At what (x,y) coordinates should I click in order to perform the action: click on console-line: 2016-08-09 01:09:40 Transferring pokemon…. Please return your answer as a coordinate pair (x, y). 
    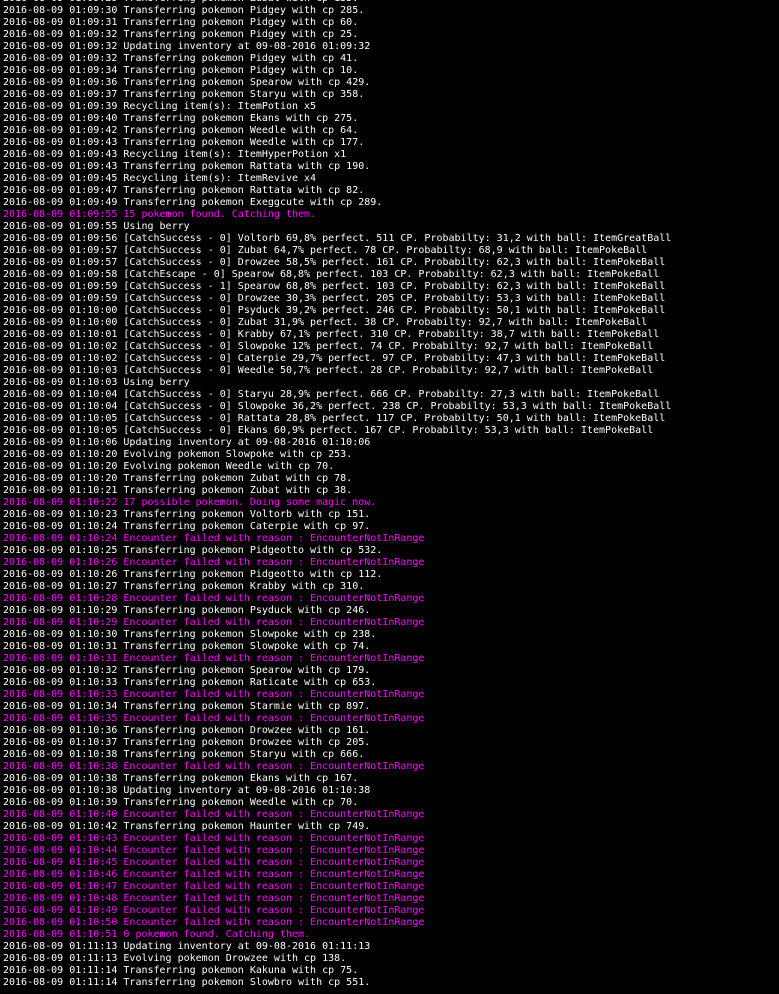
    Looking at the image, I should click on (181, 118).